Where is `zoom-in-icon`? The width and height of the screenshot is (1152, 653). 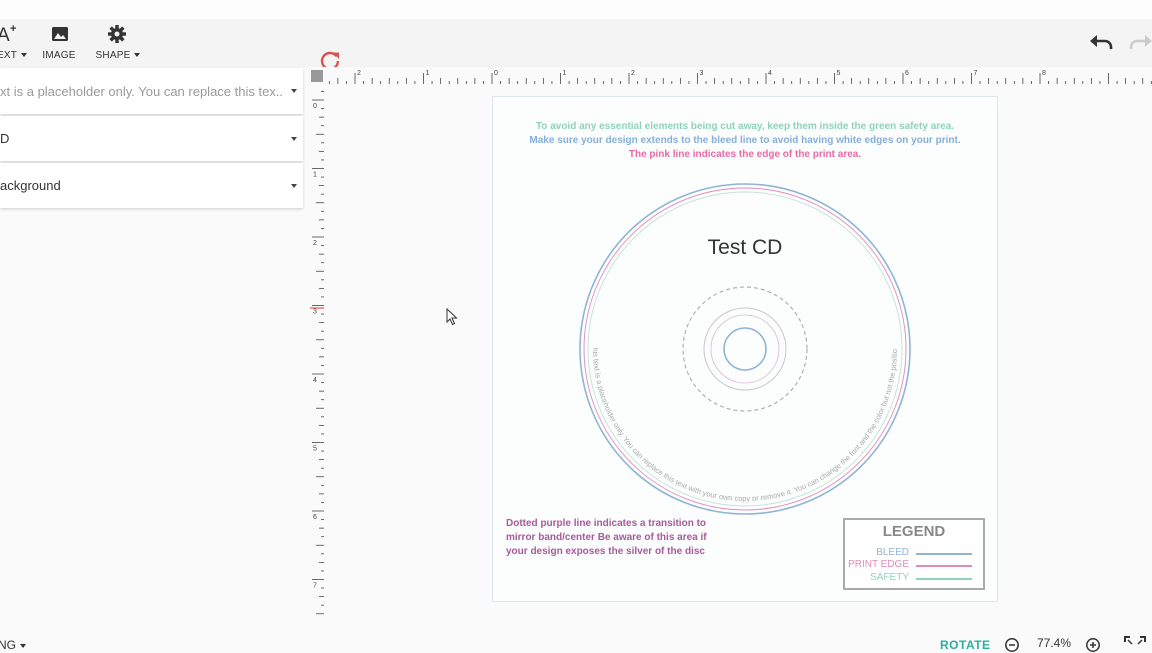 zoom-in-icon is located at coordinates (1093, 645).